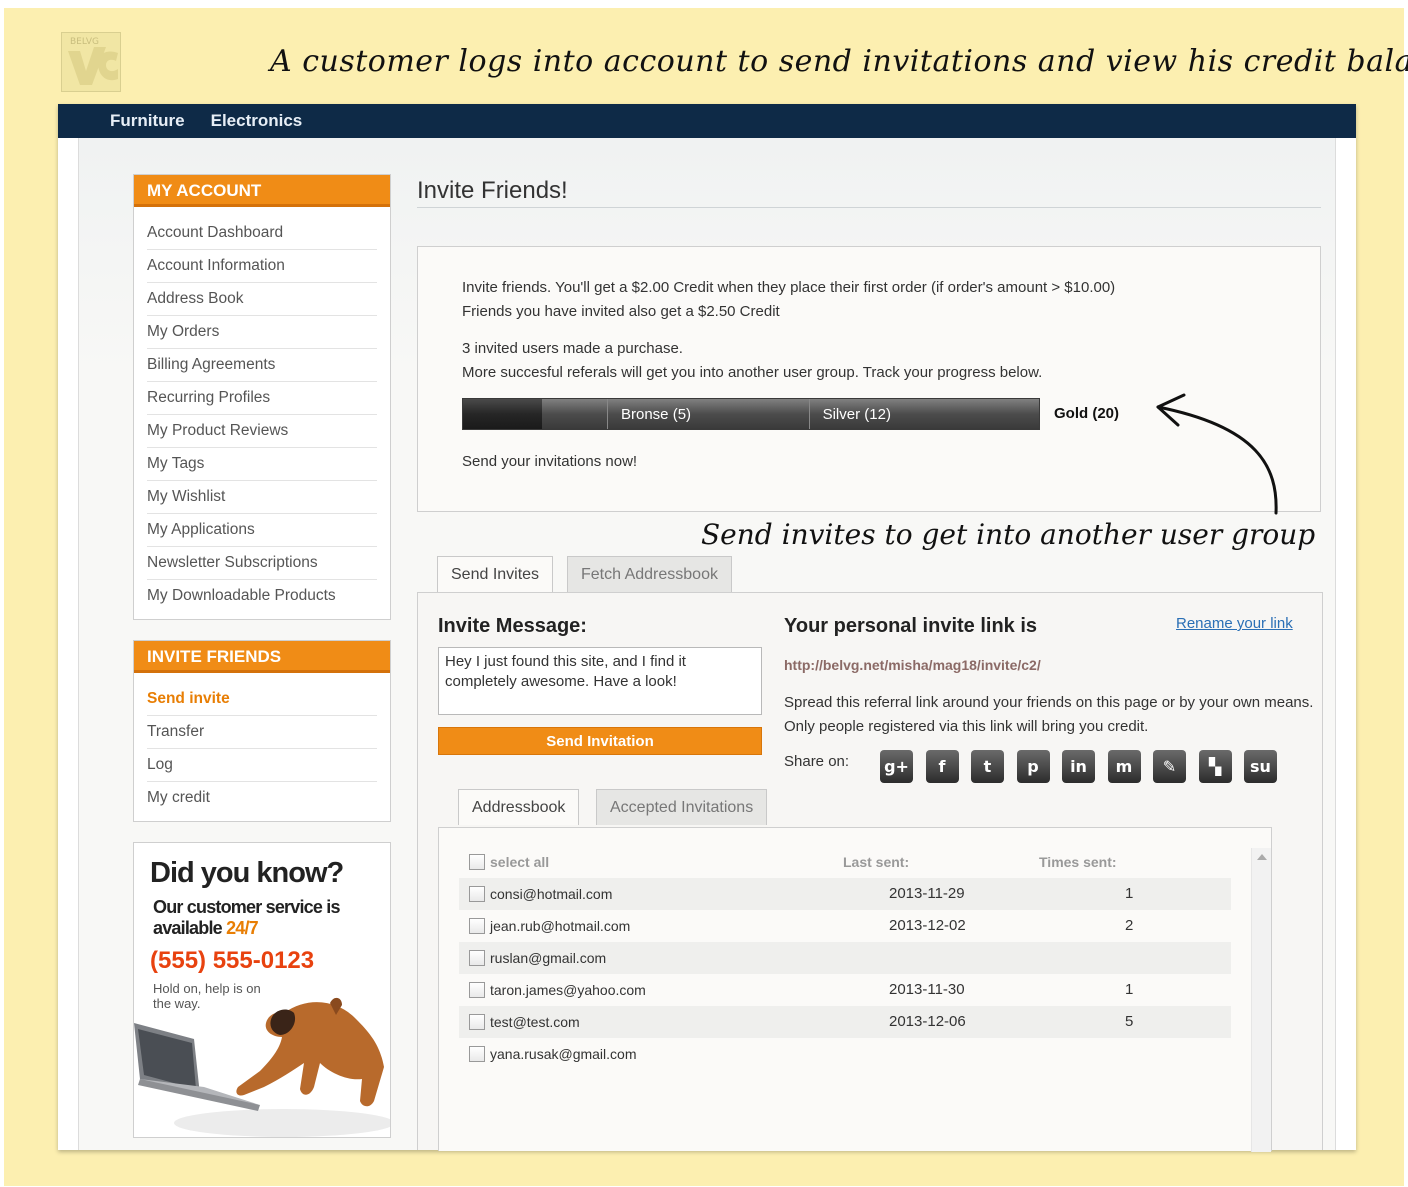 The height and width of the screenshot is (1187, 1408). What do you see at coordinates (262, 431) in the screenshot?
I see `sidebar-item-my-product-reviews: My Product Reviews` at bounding box center [262, 431].